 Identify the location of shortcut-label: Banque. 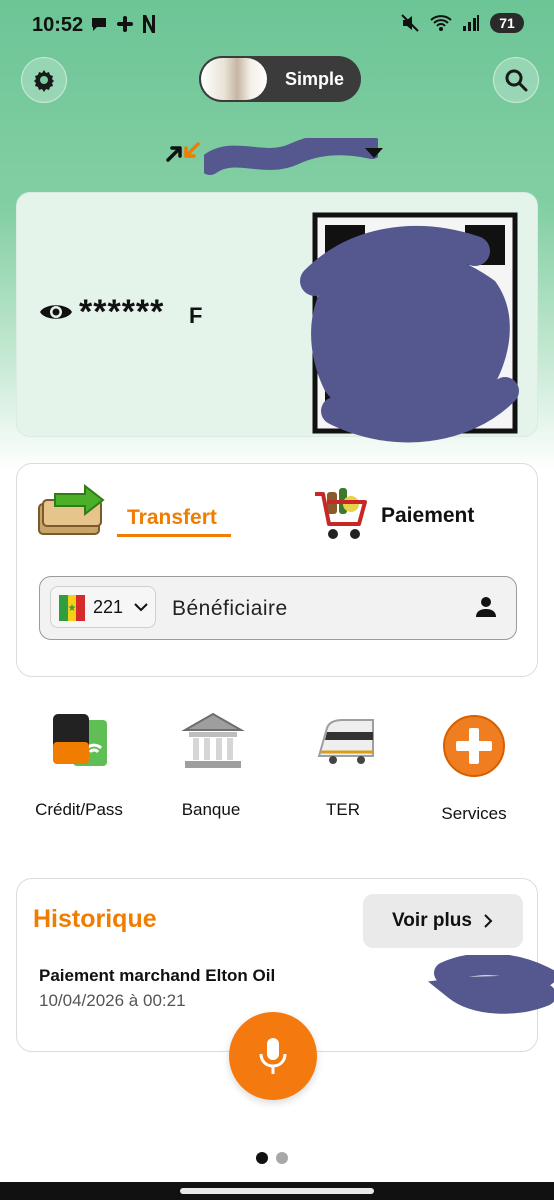
(211, 809).